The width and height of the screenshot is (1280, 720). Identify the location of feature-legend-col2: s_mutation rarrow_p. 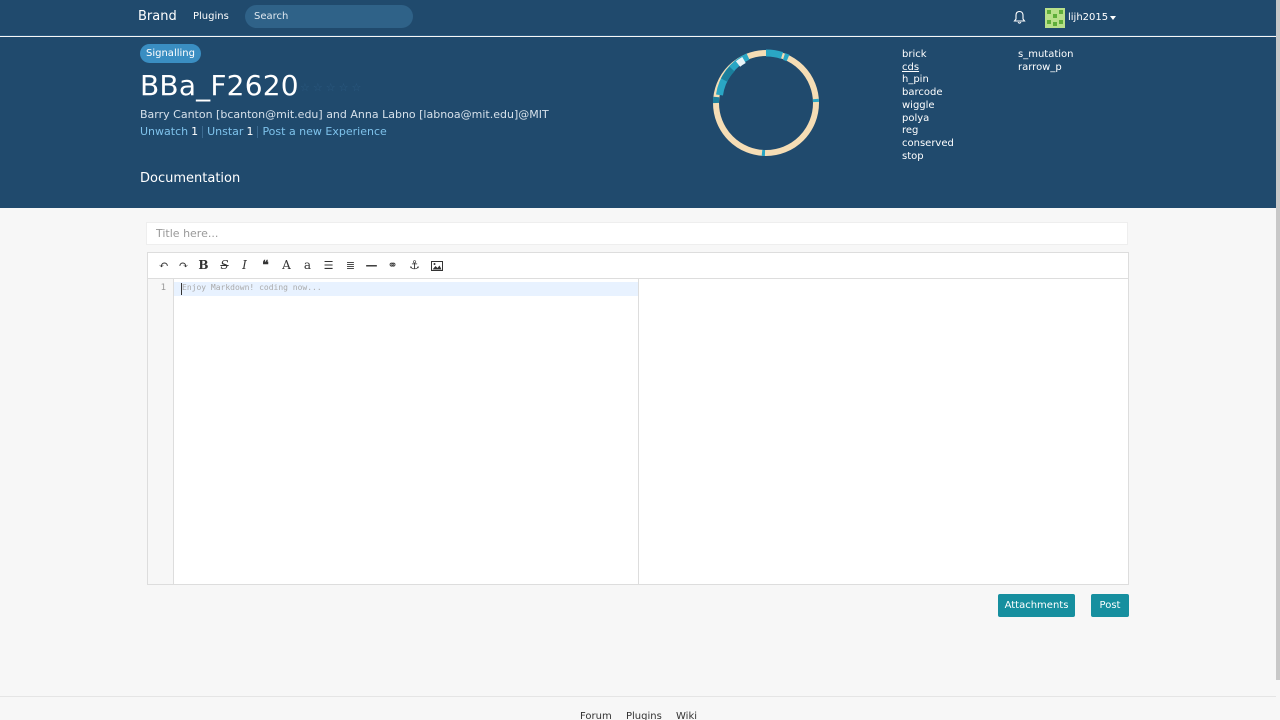
(1046, 61).